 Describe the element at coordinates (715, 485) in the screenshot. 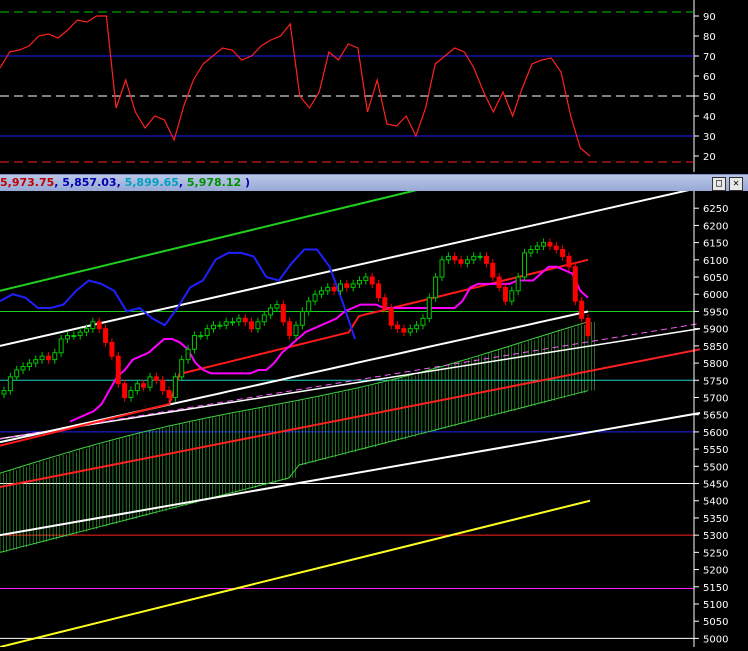

I see `price-tick-label: 5450` at that location.